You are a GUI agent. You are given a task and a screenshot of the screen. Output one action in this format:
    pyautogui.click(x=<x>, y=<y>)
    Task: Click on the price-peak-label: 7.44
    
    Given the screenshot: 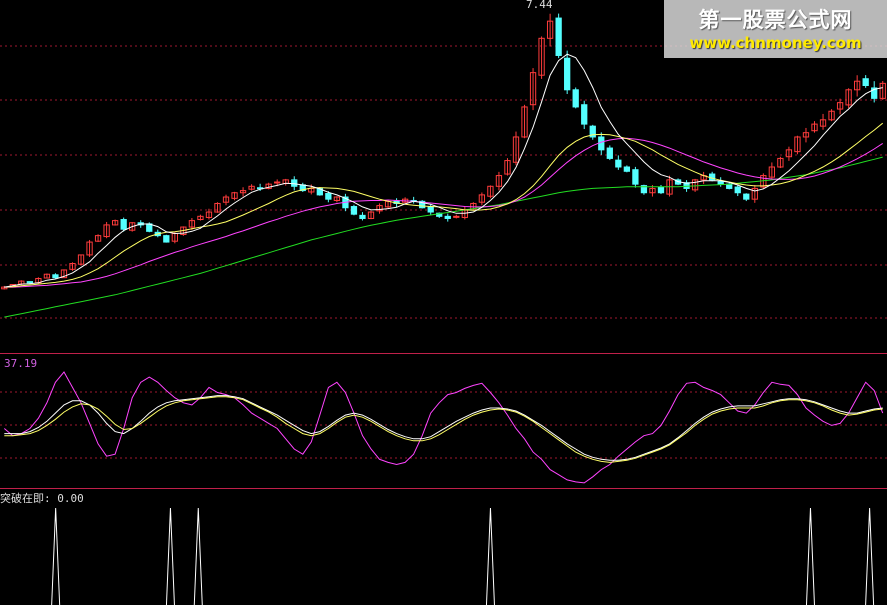 What is the action you would take?
    pyautogui.click(x=539, y=5)
    